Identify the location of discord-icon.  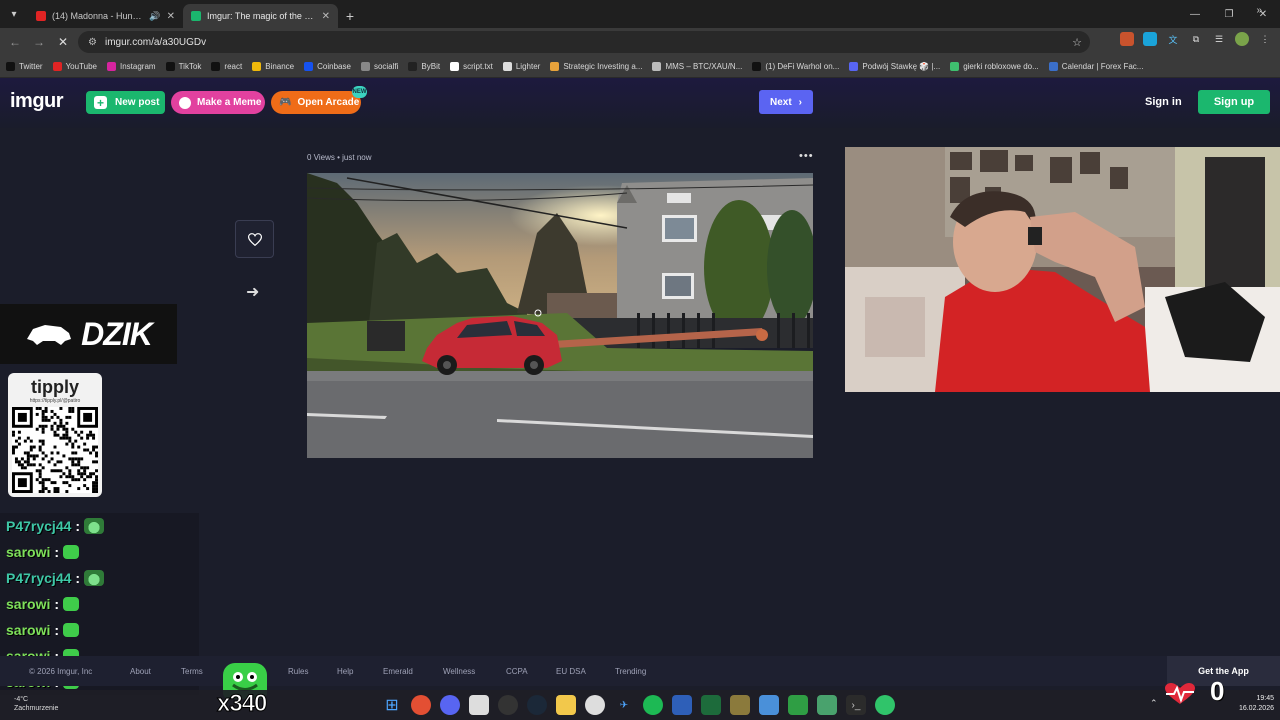
(450, 705).